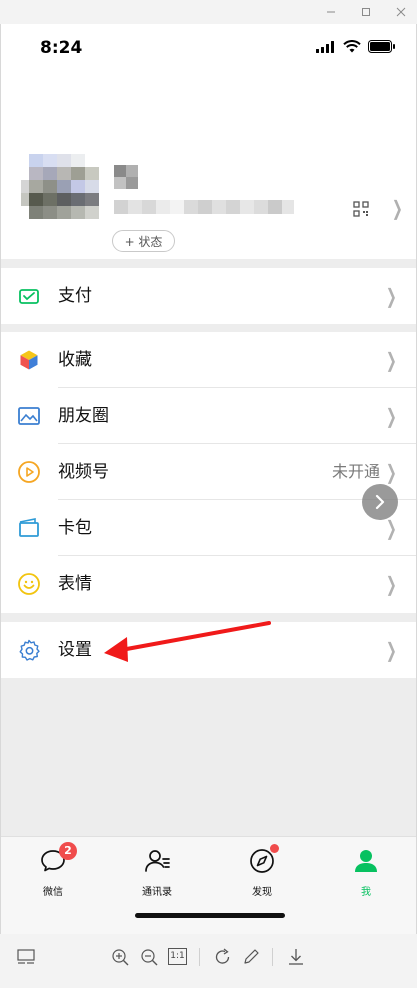 This screenshot has width=417, height=988. Describe the element at coordinates (208, 360) in the screenshot. I see `menu-item-favorites: 收藏 ❯` at that location.